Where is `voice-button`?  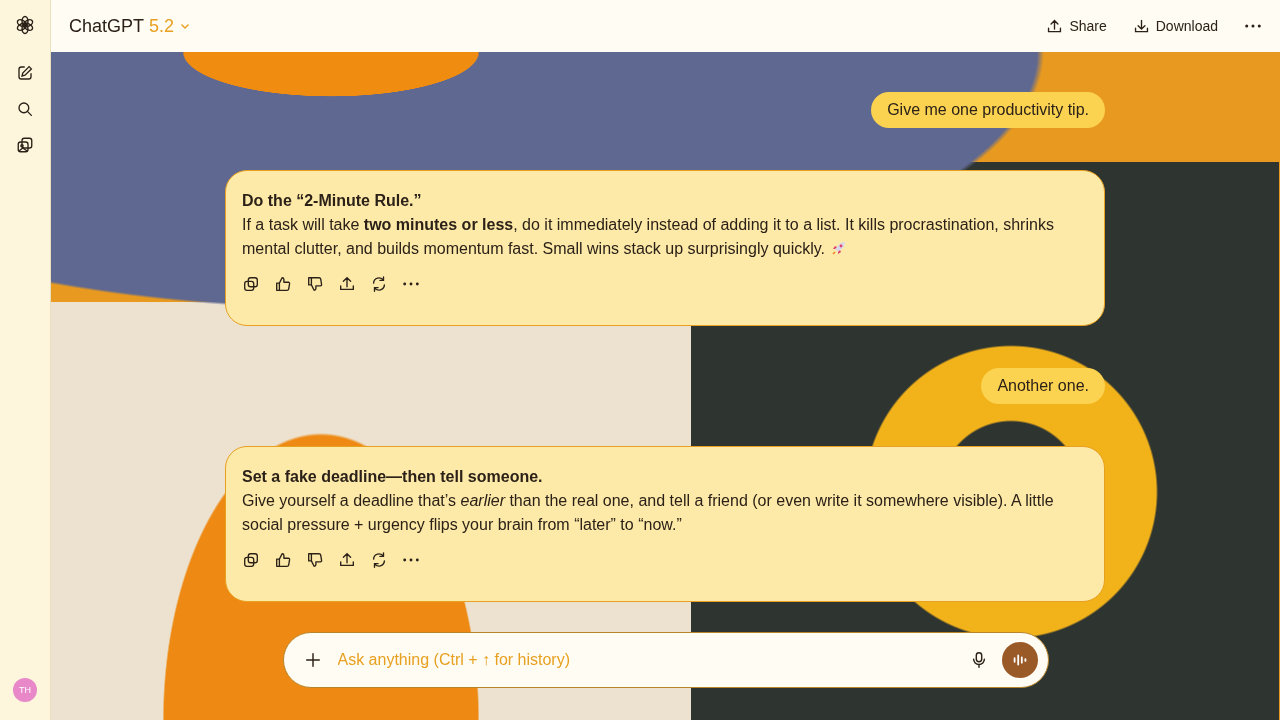 voice-button is located at coordinates (1019, 660).